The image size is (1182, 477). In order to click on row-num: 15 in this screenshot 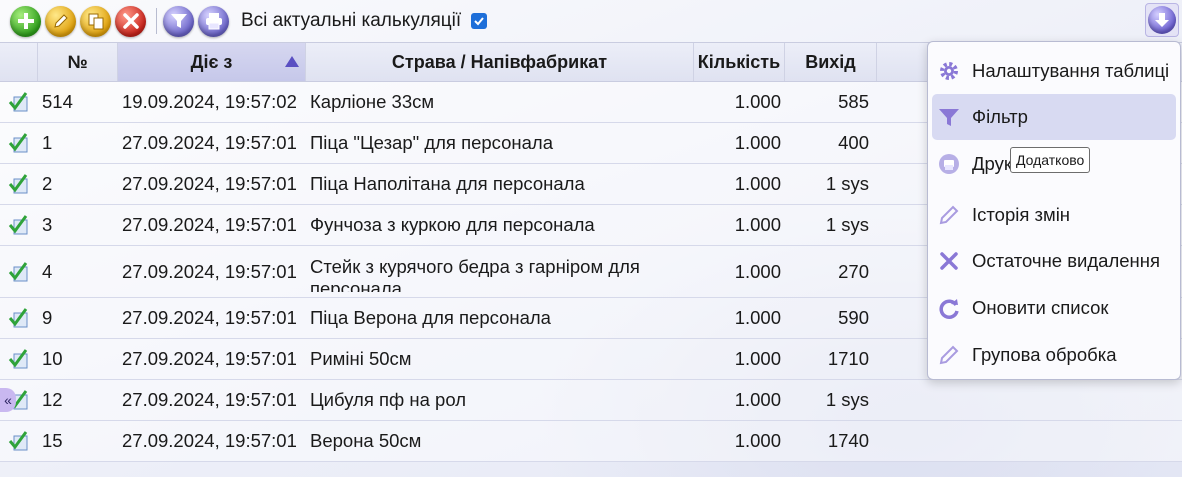, I will do `click(52, 440)`.